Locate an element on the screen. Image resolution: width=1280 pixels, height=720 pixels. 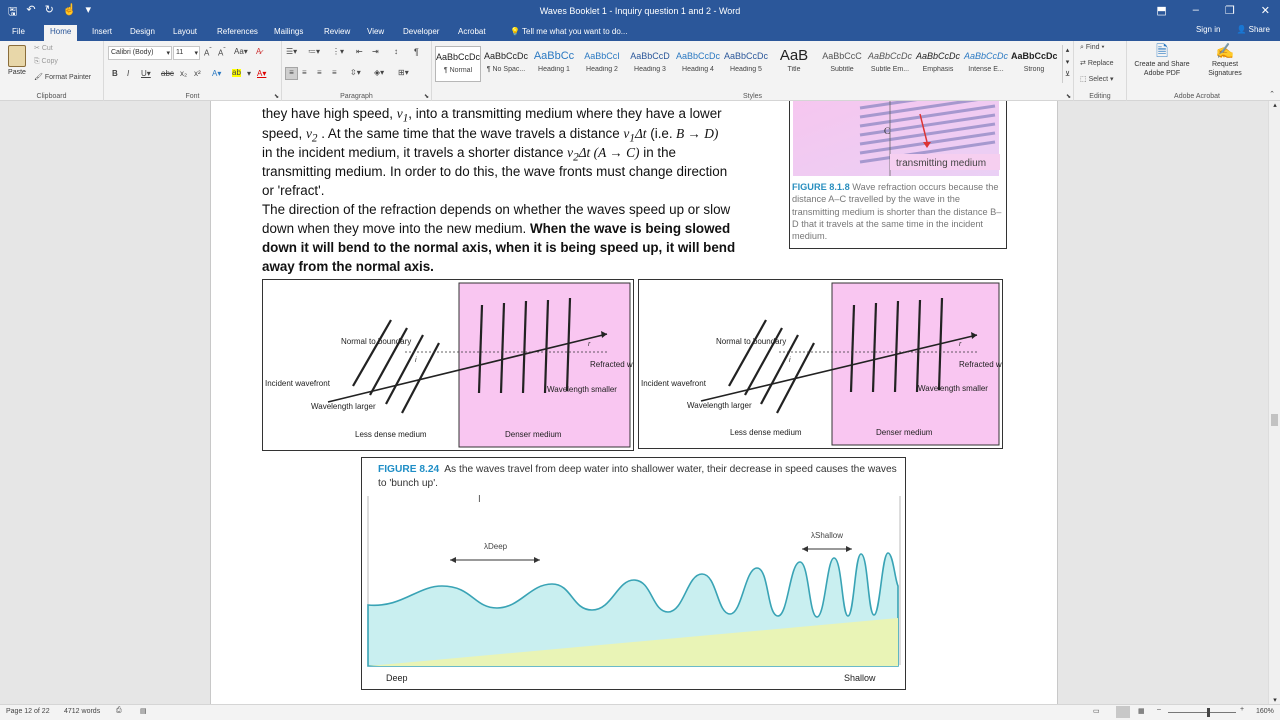
scroll-down-icon: ▾ is located at coordinates (1274, 700).